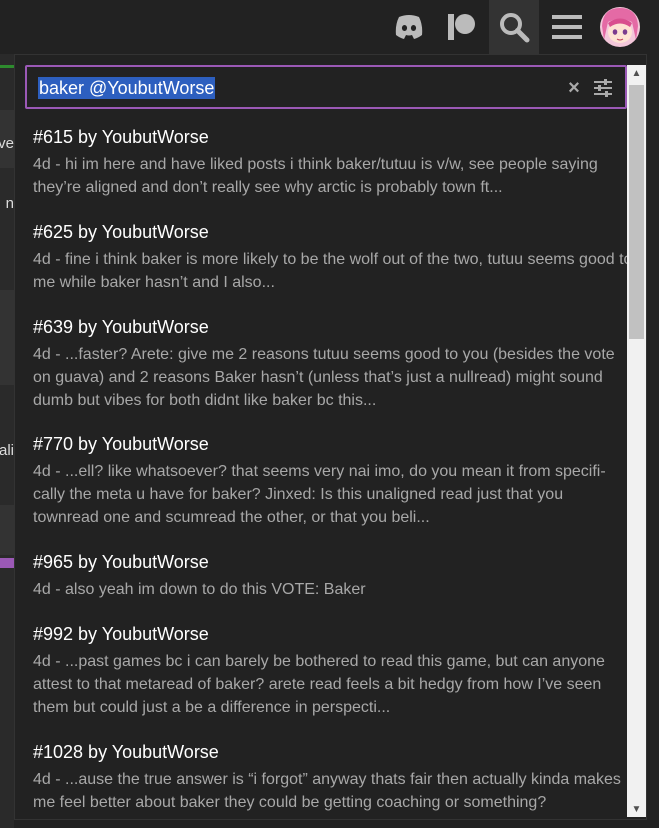 This screenshot has width=659, height=828. Describe the element at coordinates (636, 73) in the screenshot. I see `scroll-up-arrow-icon: ▲` at that location.